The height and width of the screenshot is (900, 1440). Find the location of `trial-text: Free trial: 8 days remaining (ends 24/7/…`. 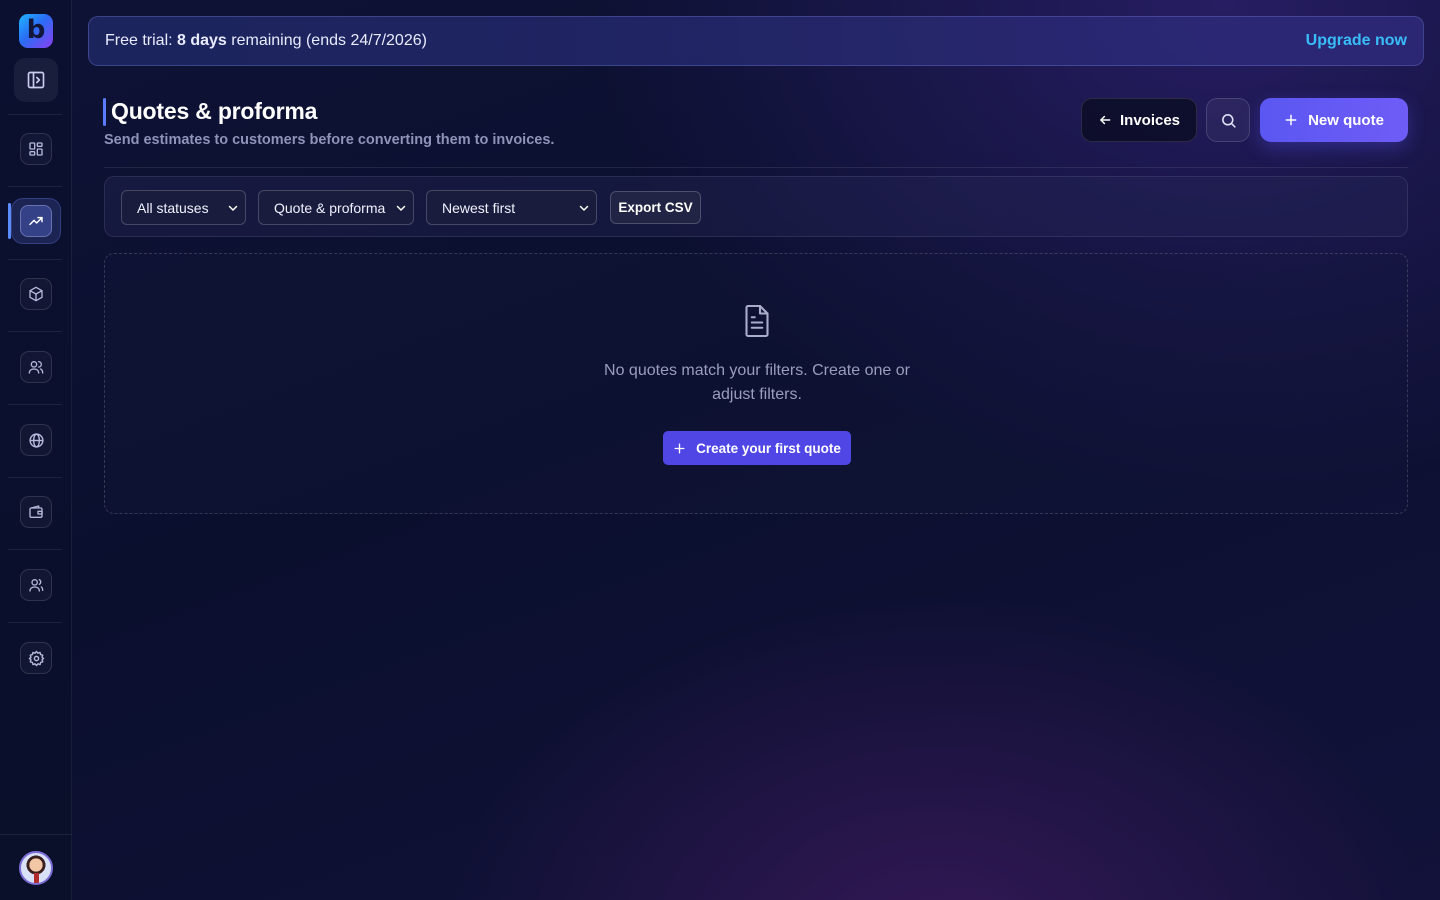

trial-text: Free trial: 8 days remaining (ends 24/7/… is located at coordinates (266, 41).